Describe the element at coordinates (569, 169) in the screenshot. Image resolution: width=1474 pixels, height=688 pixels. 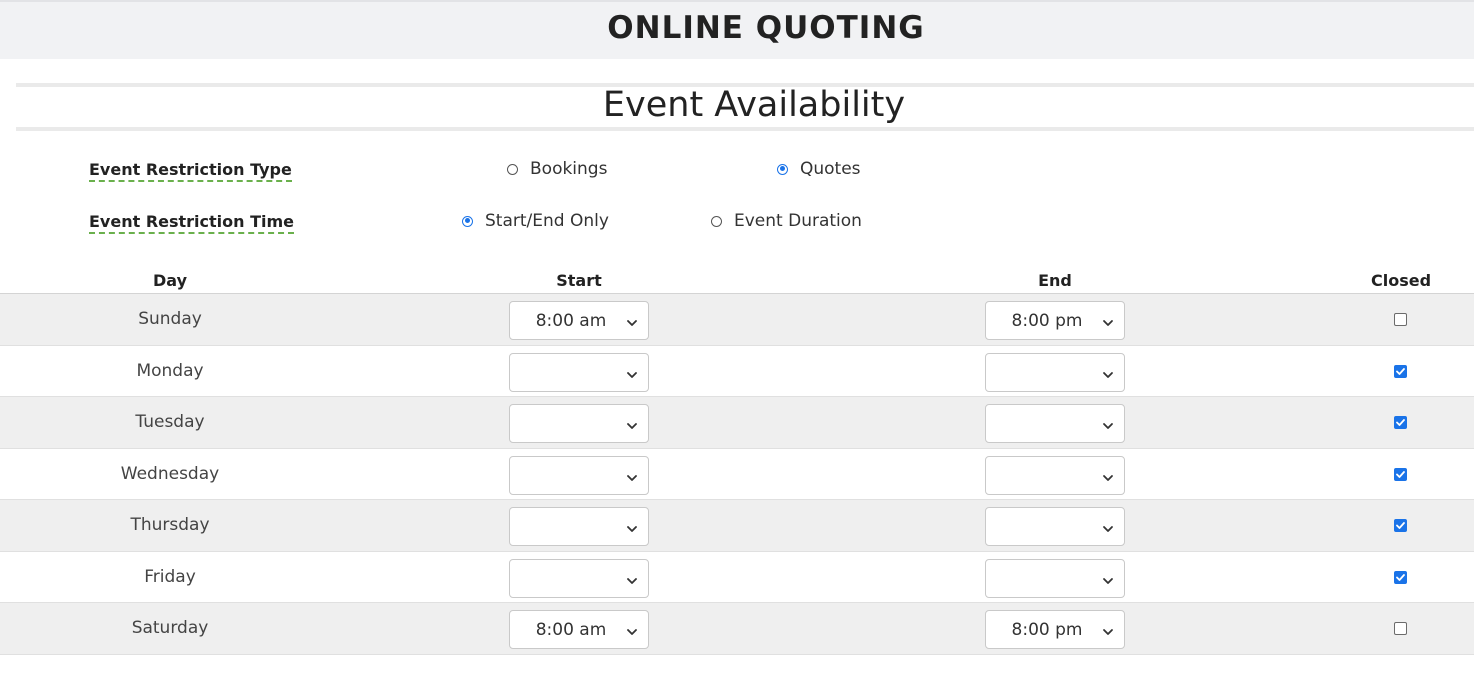
I see `radio-bookings-label: Bookings` at that location.